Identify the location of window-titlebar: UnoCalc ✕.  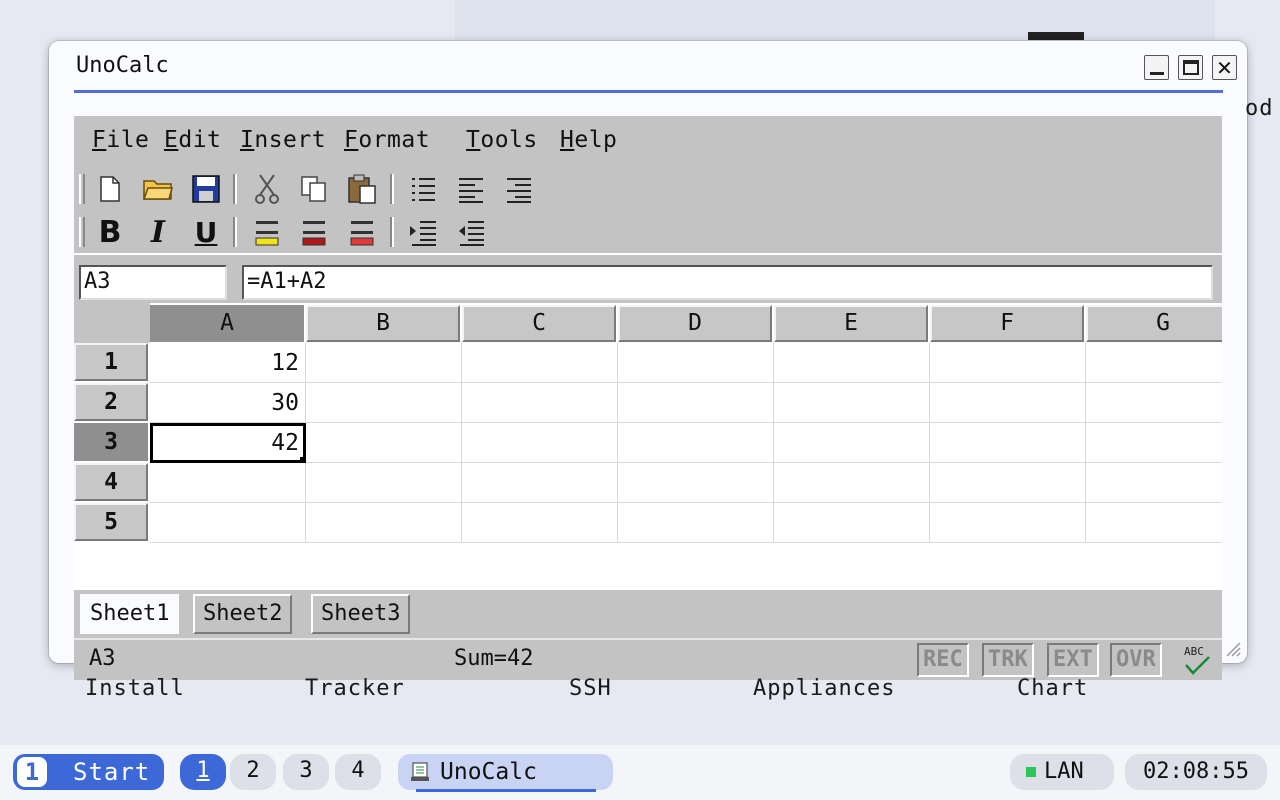
(655, 67).